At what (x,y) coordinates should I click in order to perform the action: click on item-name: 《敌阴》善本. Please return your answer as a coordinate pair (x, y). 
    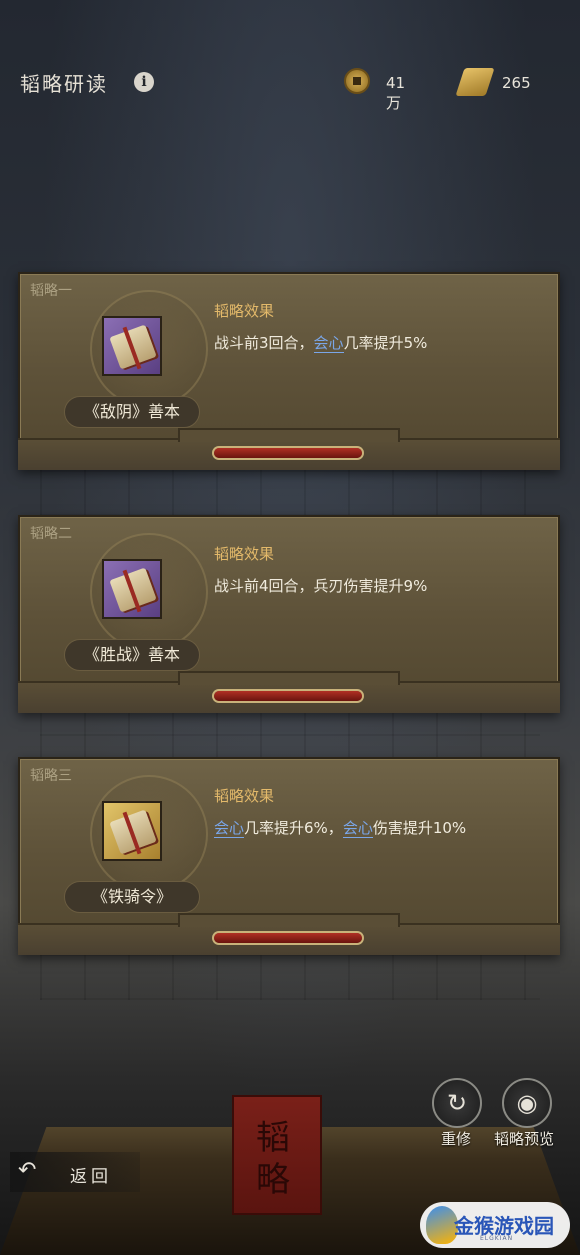
    Looking at the image, I should click on (132, 412).